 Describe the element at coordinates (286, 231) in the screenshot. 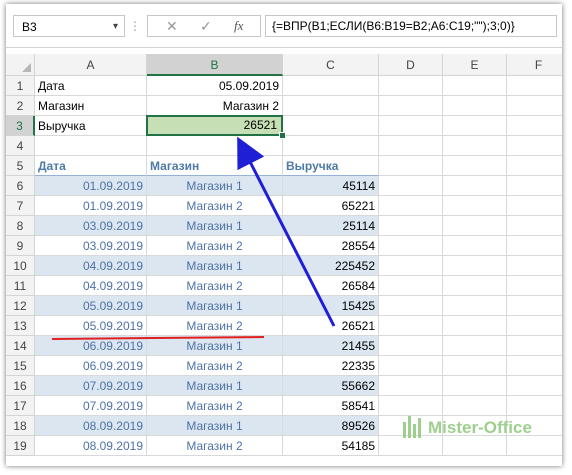

I see `pointer-arrow` at that location.